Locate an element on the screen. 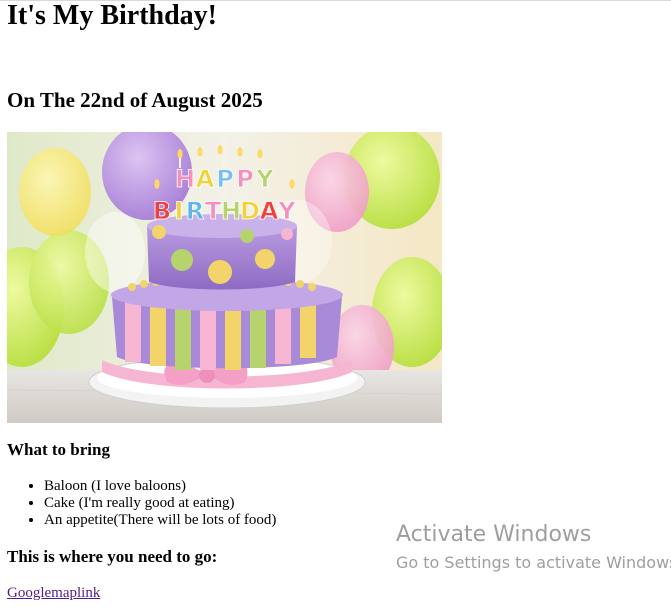 The width and height of the screenshot is (671, 607). cake-letter-happy-3: P is located at coordinates (225, 179).